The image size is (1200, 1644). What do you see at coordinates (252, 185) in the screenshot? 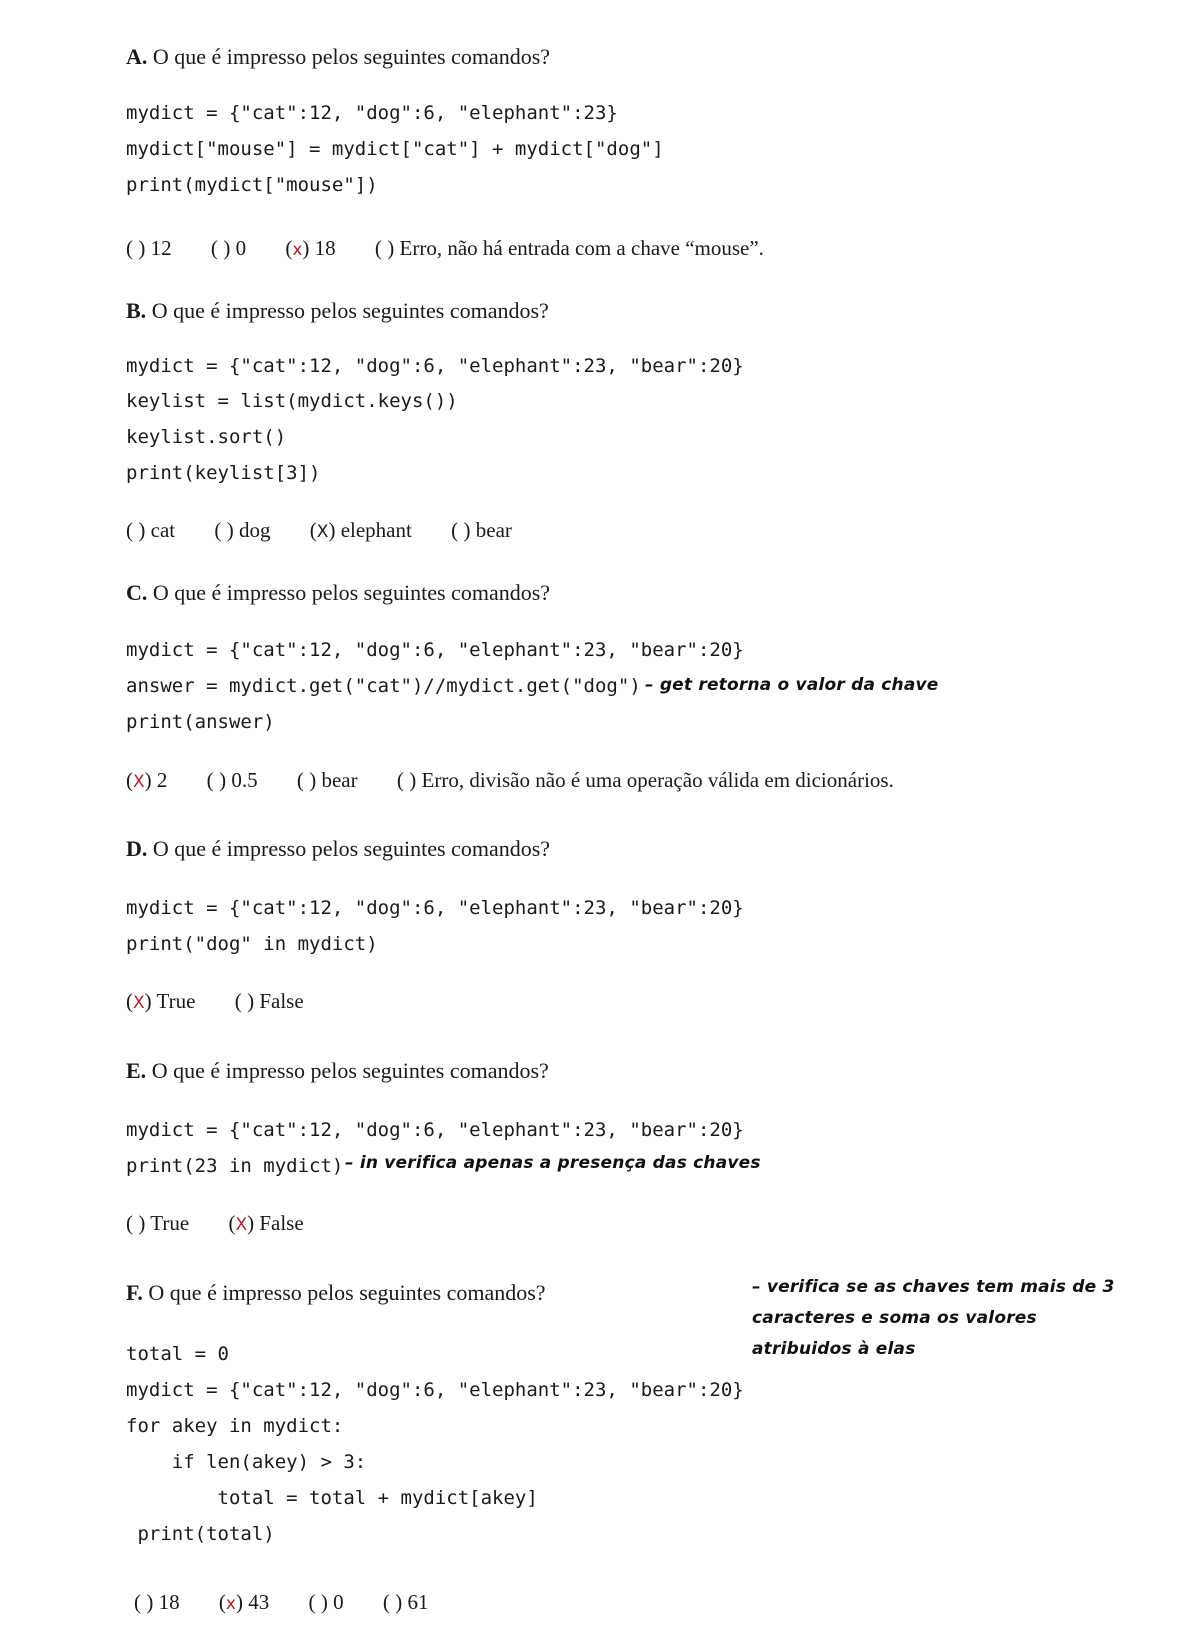
I see `code-line: print(mydict["mouse"])` at bounding box center [252, 185].